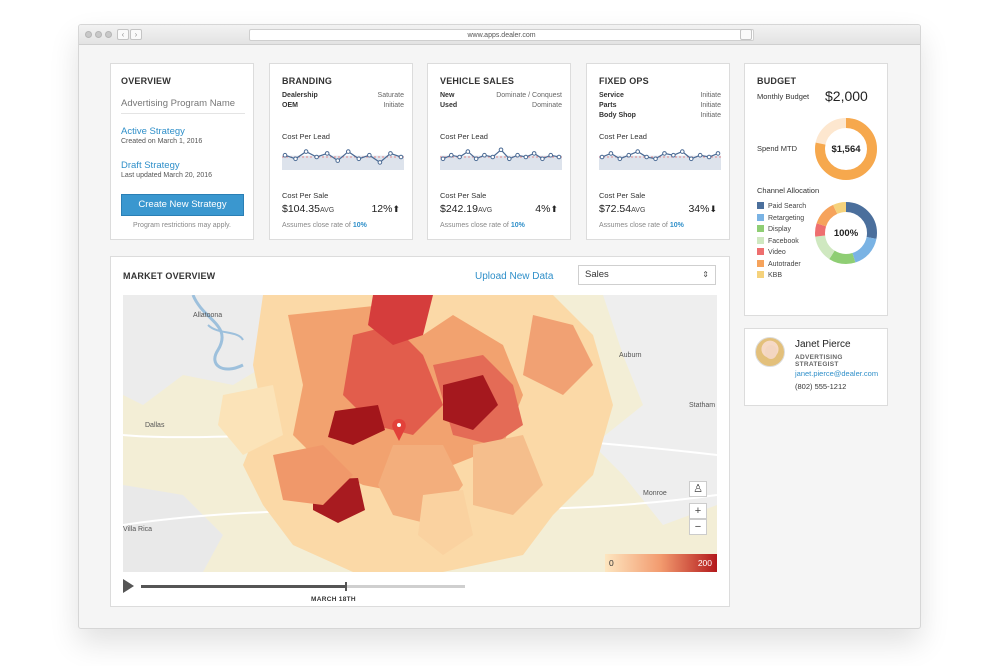 This screenshot has height=666, width=1000. What do you see at coordinates (98, 34) in the screenshot?
I see `window-minimize-dot` at bounding box center [98, 34].